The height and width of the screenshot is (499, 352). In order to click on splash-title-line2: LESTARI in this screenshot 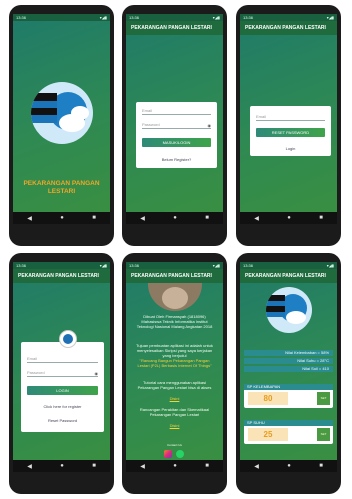, I will do `click(61, 191)`.